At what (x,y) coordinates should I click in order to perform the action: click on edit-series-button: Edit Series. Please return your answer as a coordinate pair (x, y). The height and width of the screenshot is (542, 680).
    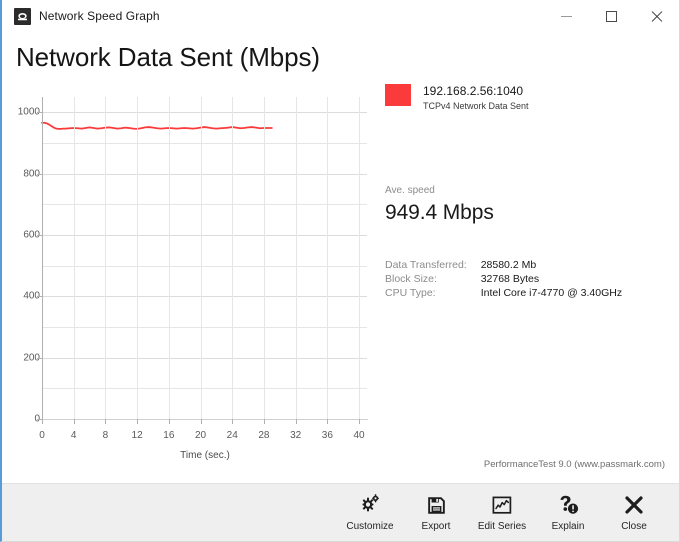
    Looking at the image, I should click on (502, 513).